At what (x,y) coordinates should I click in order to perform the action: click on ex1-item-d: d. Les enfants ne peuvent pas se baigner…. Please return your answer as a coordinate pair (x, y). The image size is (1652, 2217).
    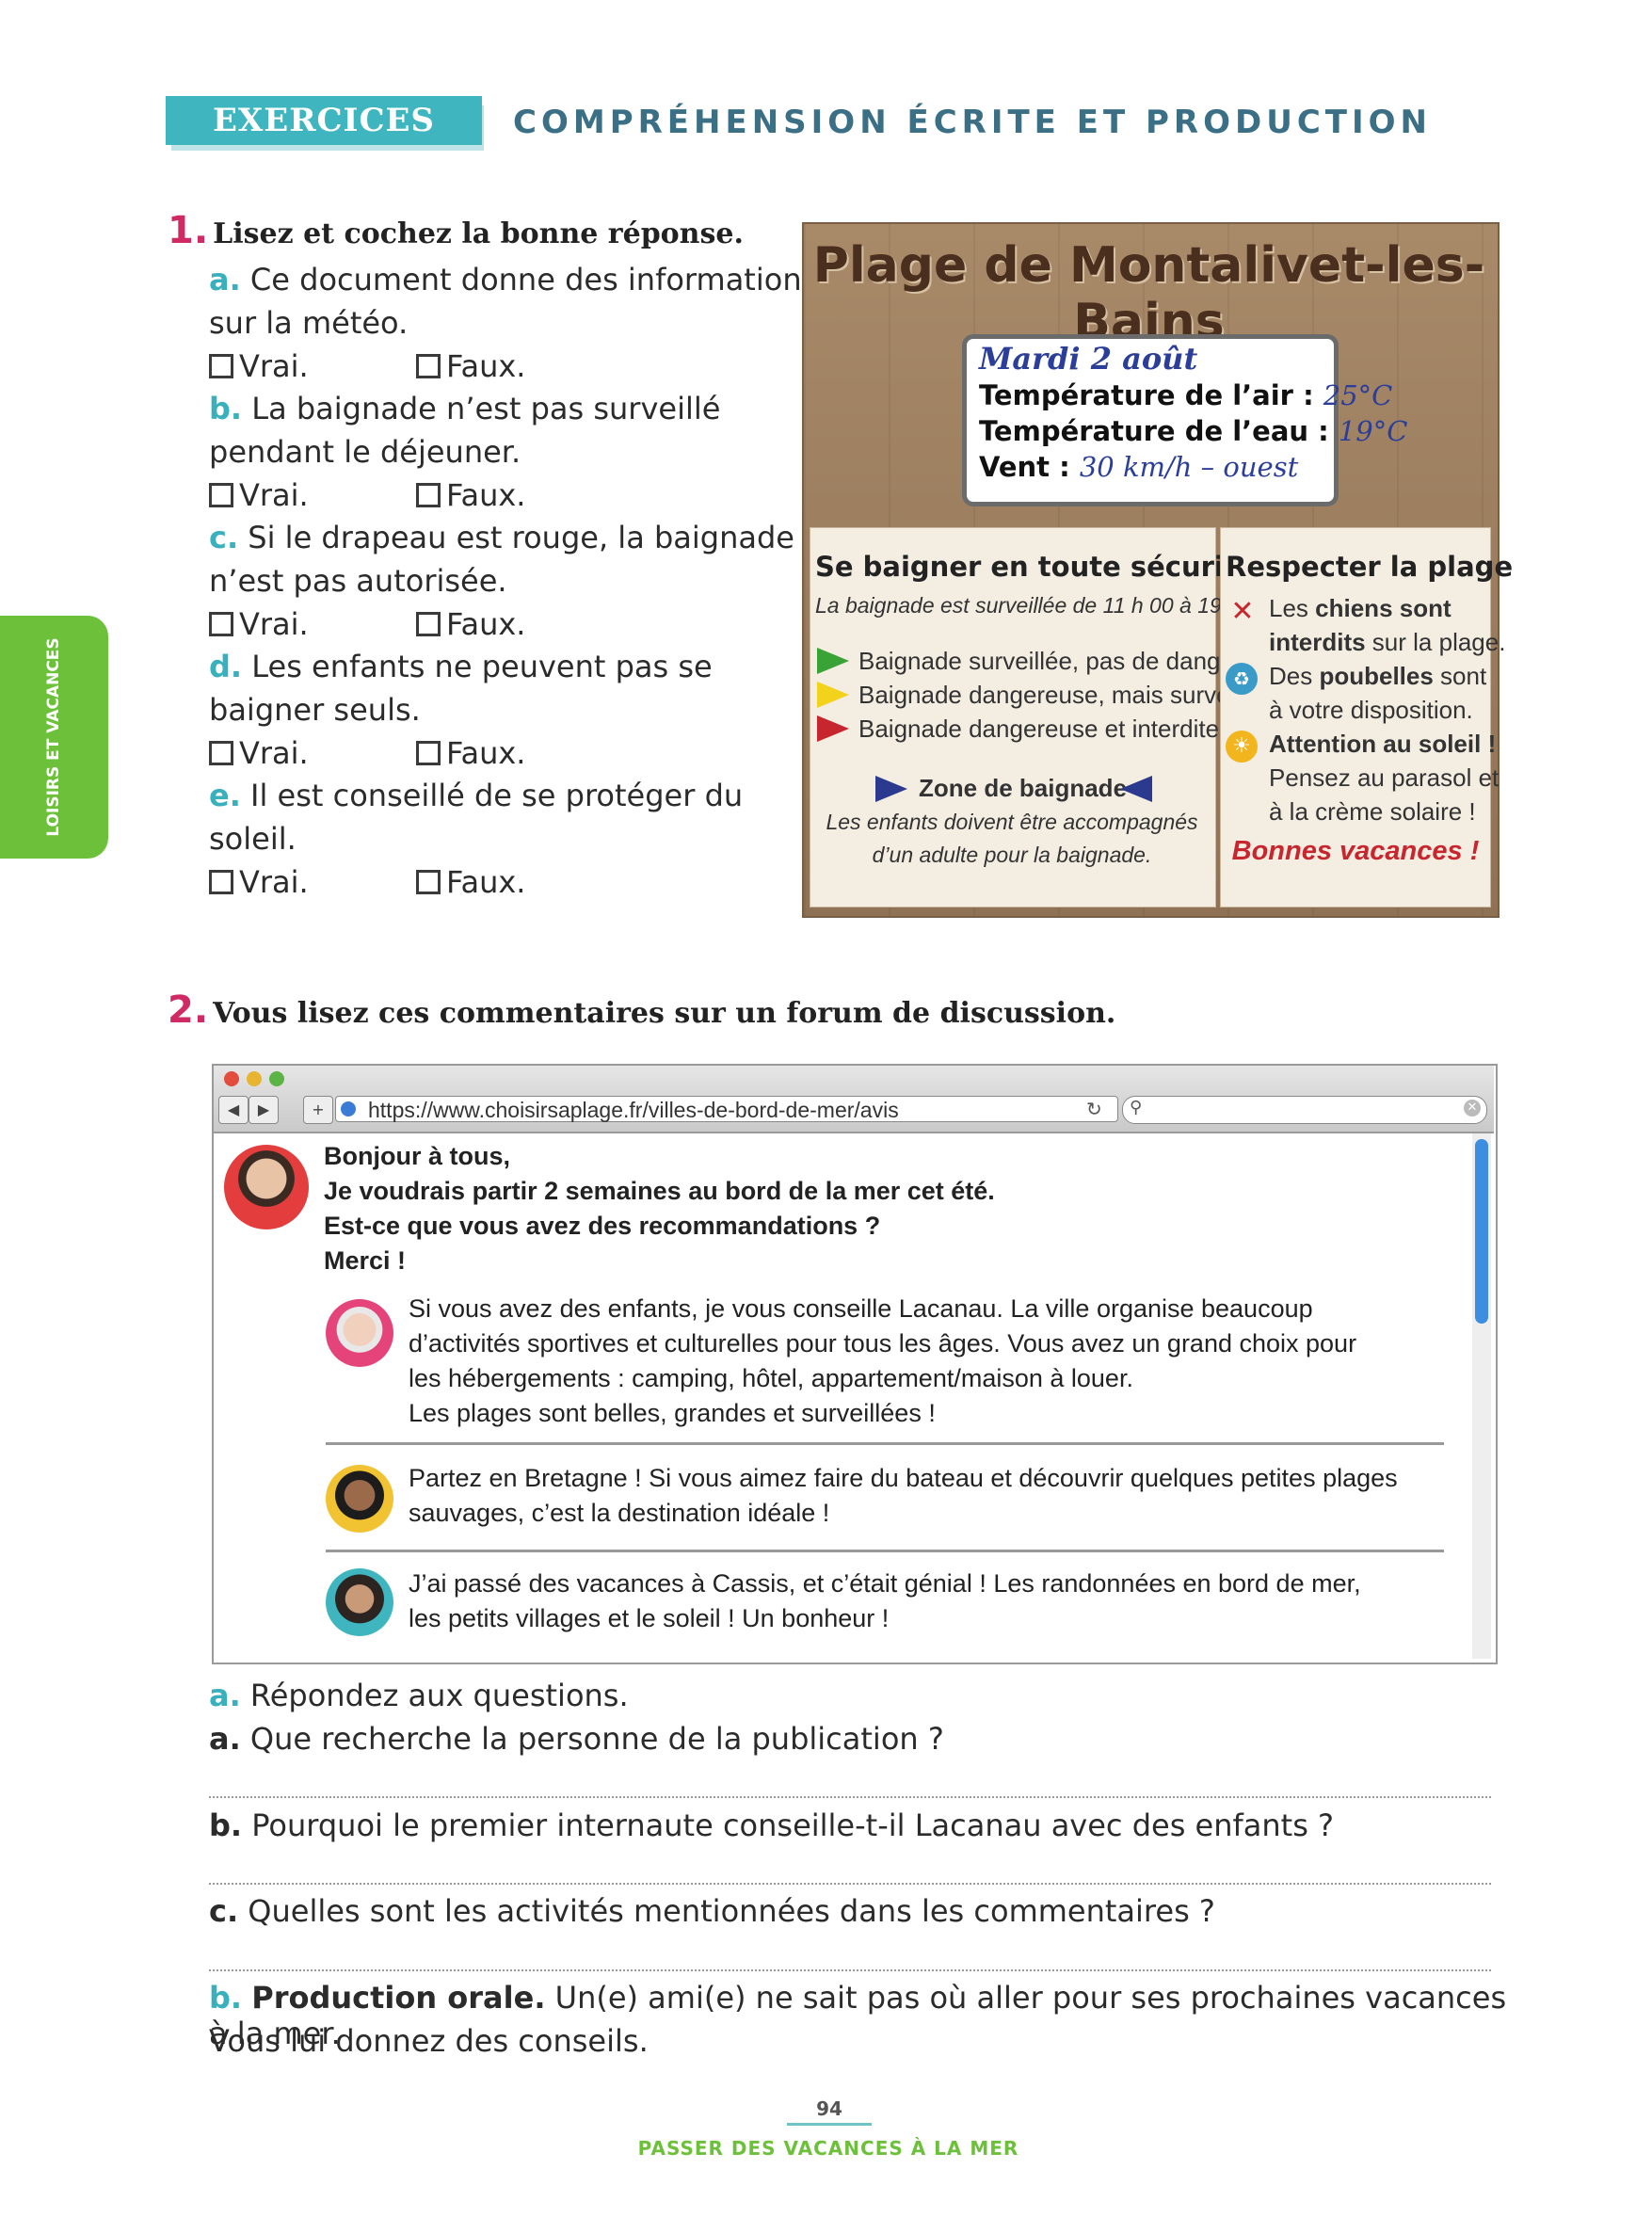
    Looking at the image, I should click on (461, 688).